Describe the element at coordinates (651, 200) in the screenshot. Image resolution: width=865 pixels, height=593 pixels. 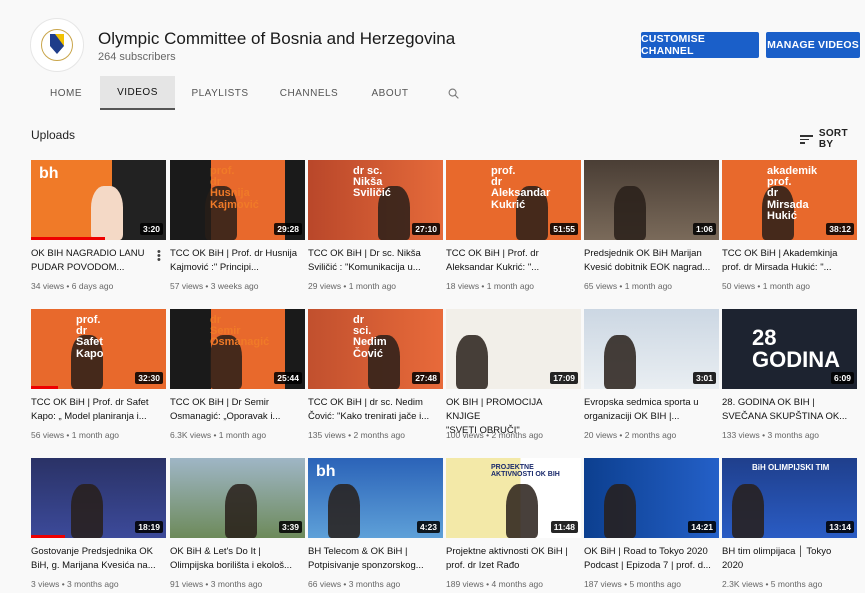
I see `video-thumbnail: 1:06` at that location.